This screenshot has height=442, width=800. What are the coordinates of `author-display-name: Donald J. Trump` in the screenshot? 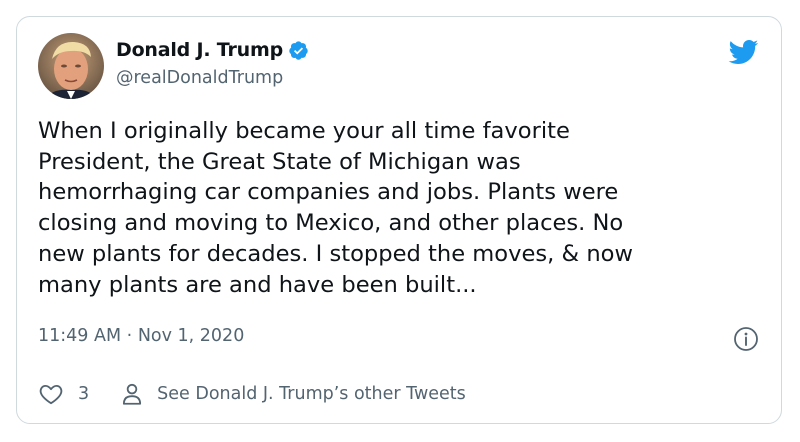 It's located at (199, 50).